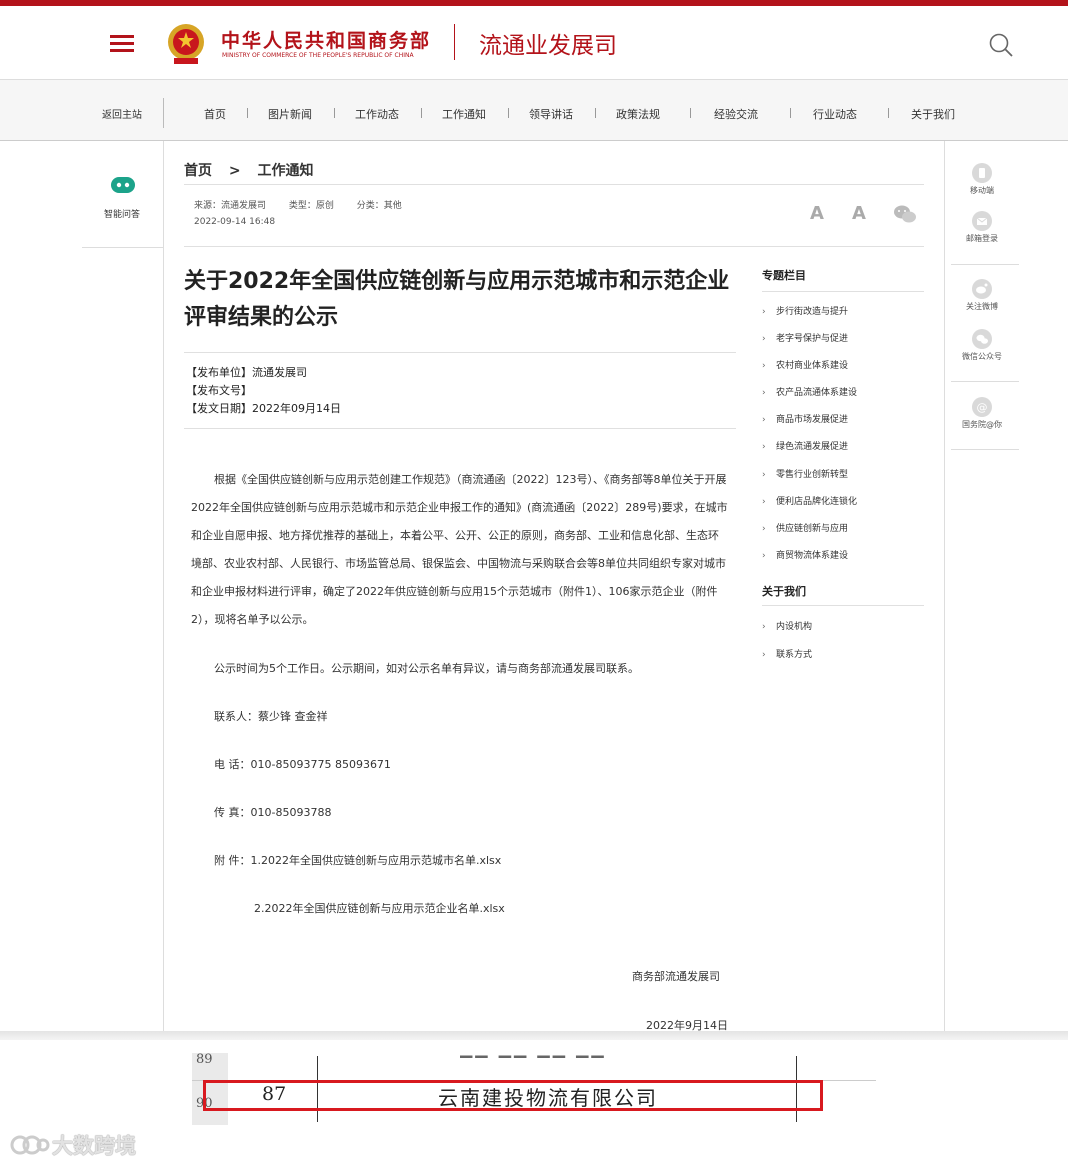 The image size is (1068, 1166). What do you see at coordinates (812, 366) in the screenshot?
I see `sidebar-topic-label: 农村商业体系建设` at bounding box center [812, 366].